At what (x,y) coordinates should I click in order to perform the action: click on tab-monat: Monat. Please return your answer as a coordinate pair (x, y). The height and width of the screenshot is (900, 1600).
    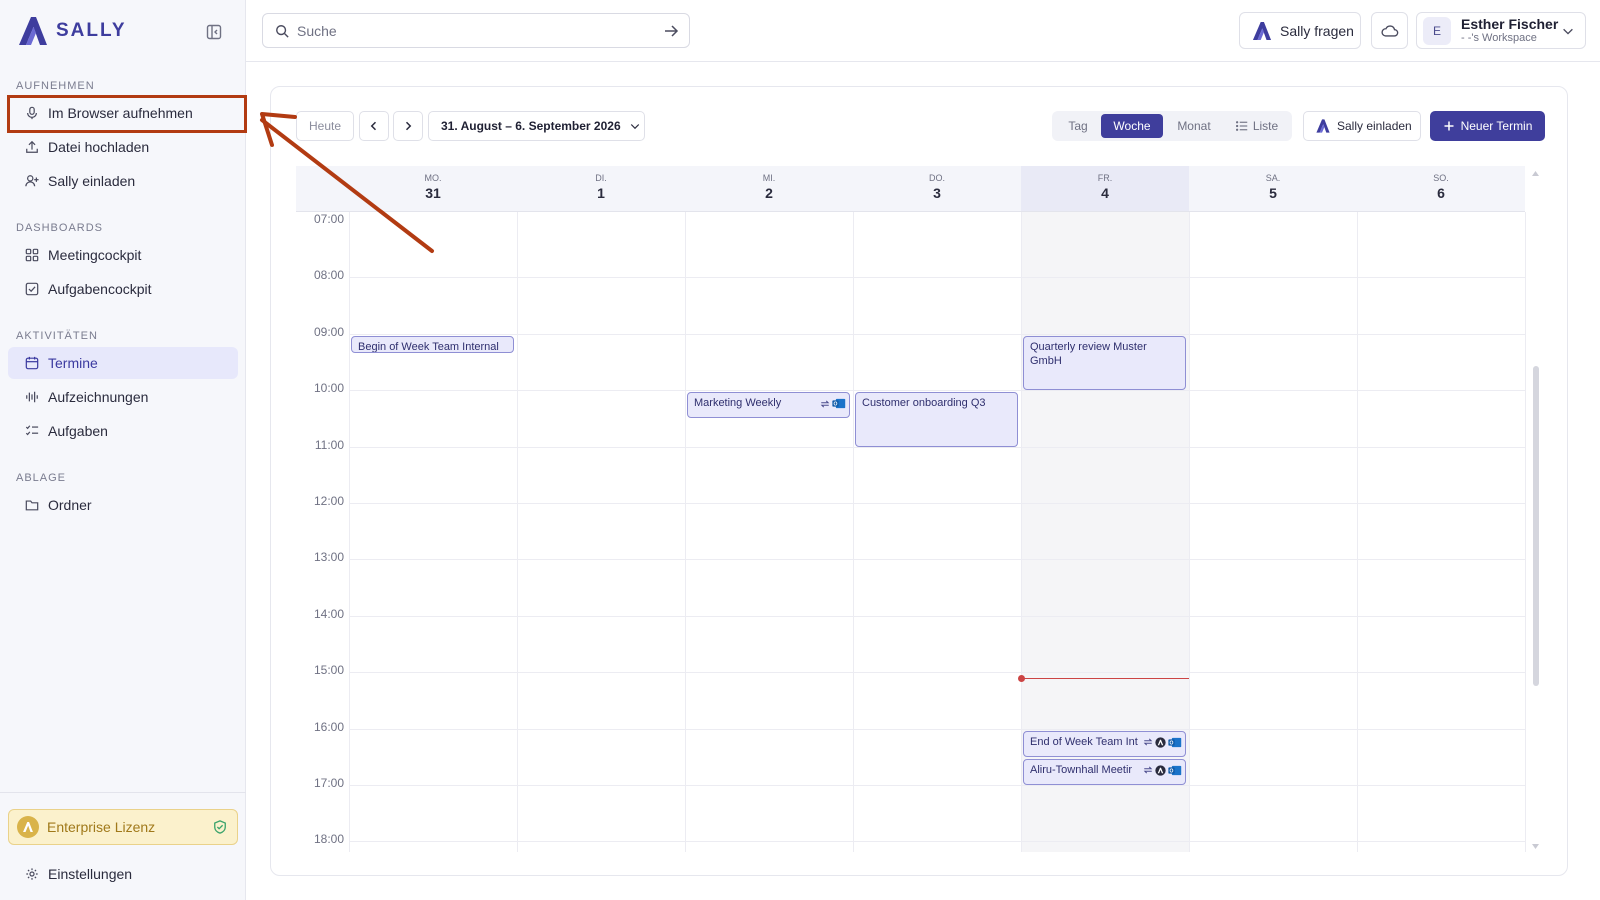
    Looking at the image, I should click on (1194, 126).